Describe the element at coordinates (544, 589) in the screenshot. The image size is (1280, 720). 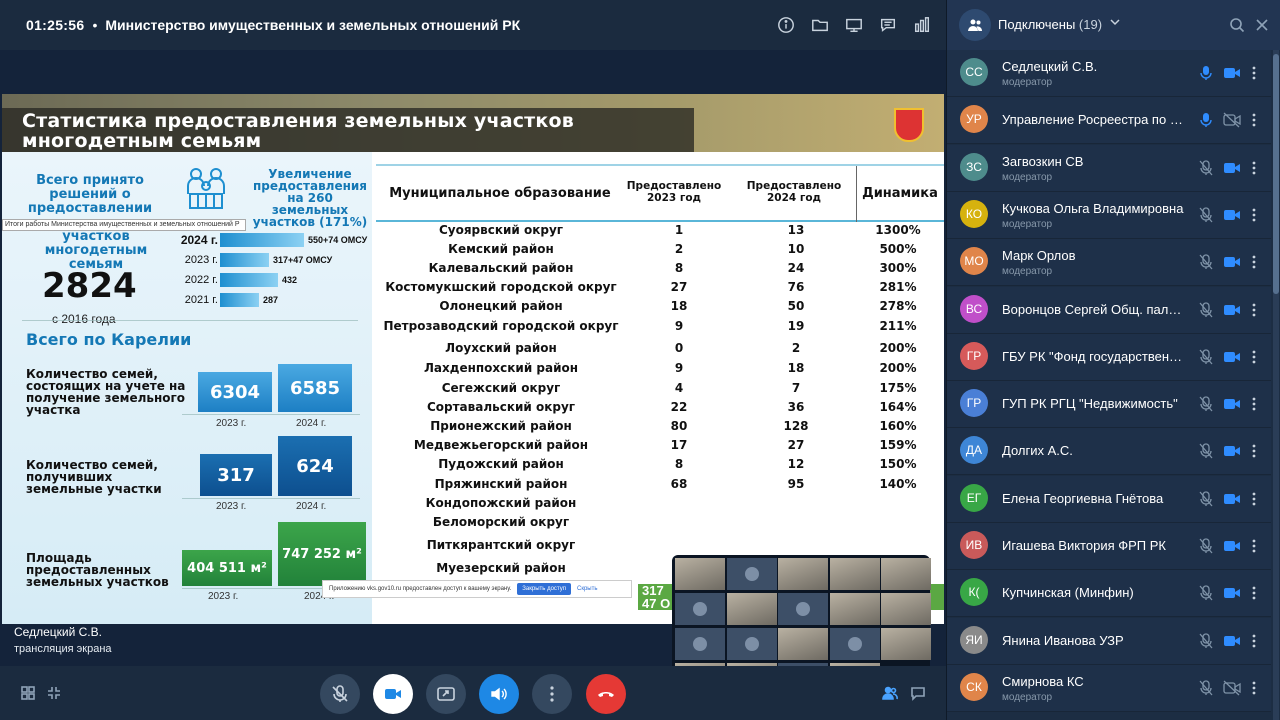
I see `close-access-button: Закрыть доступ` at that location.